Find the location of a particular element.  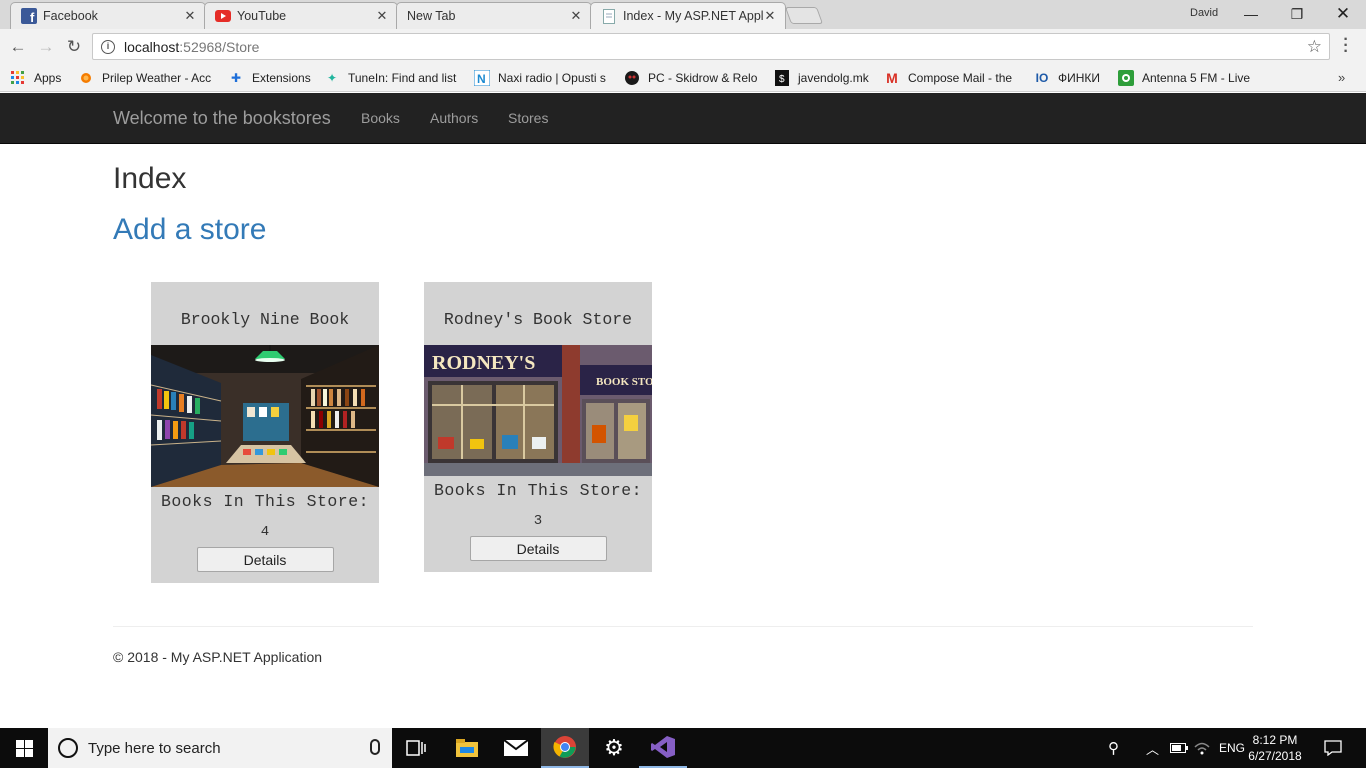

page-title: Index is located at coordinates (150, 178).